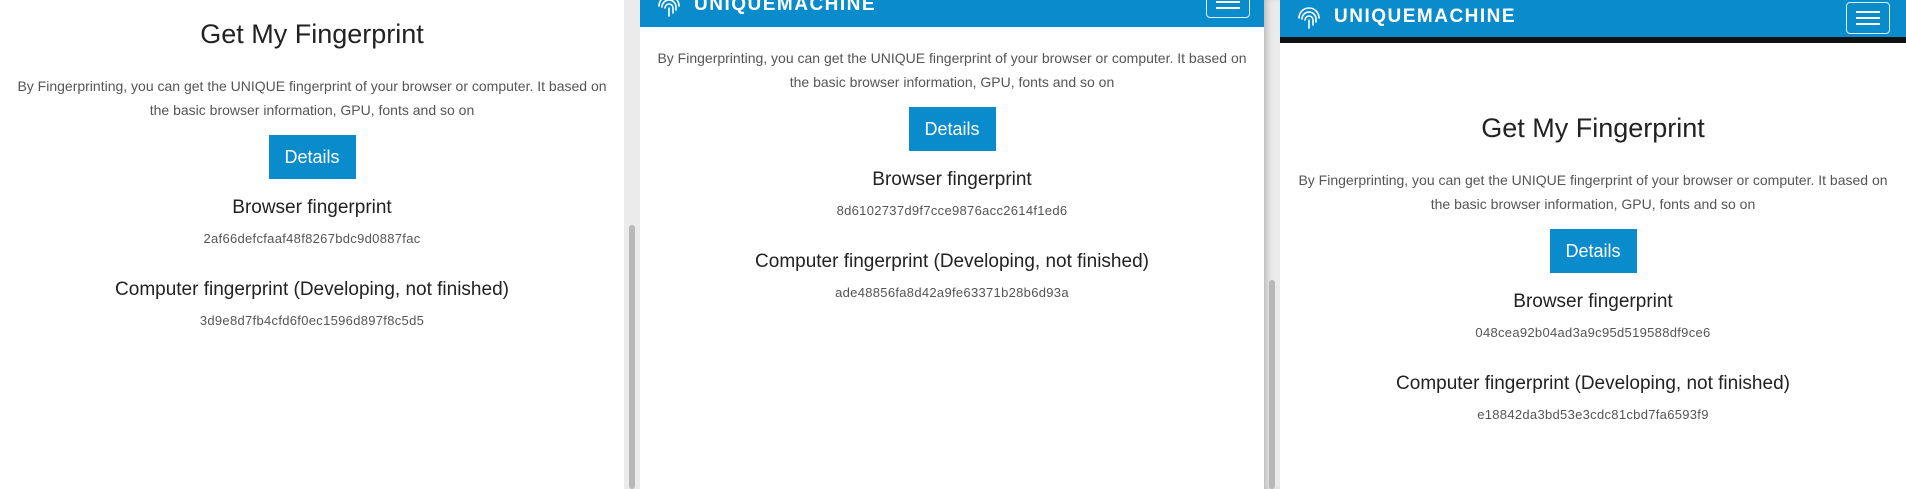 The image size is (1906, 489). I want to click on browser-fingerprint-value: 048cea92b04ad3a9c95d519588df9ce6, so click(1593, 332).